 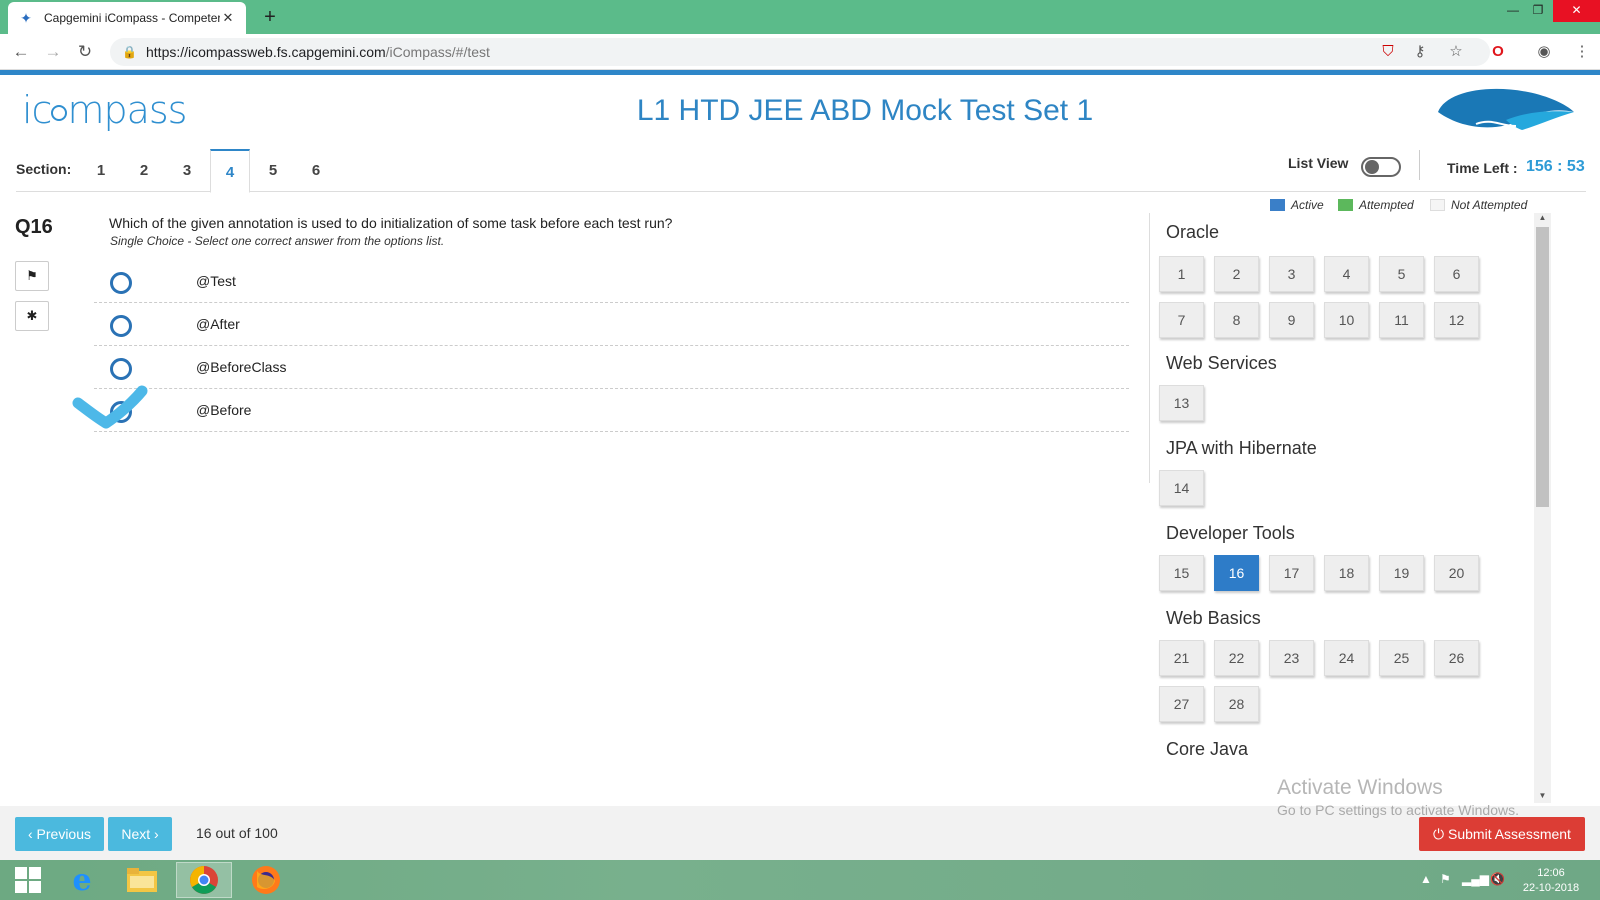 What do you see at coordinates (800, 72) in the screenshot?
I see `header-accent-bar` at bounding box center [800, 72].